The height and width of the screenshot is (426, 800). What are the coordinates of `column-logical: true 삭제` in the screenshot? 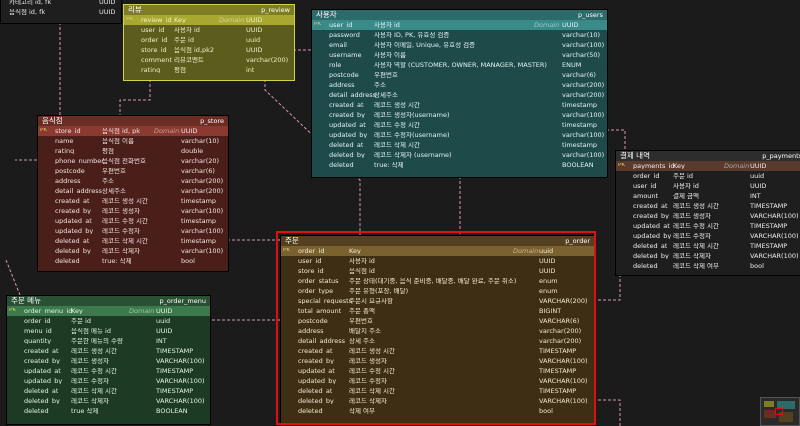 It's located at (85, 410).